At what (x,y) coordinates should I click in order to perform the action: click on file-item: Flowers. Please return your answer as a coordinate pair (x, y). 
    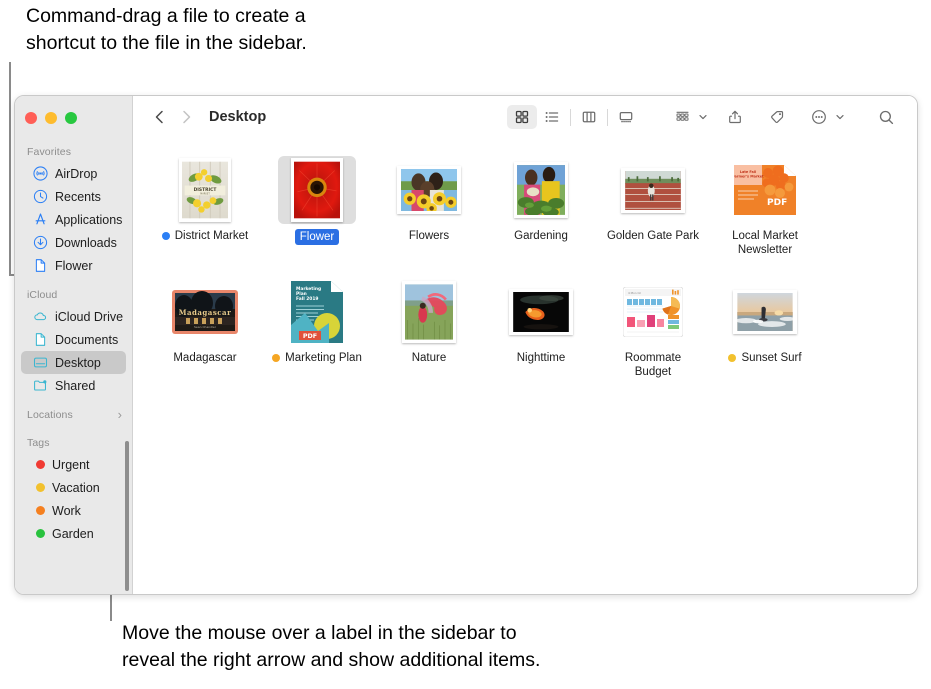
    Looking at the image, I should click on (429, 211).